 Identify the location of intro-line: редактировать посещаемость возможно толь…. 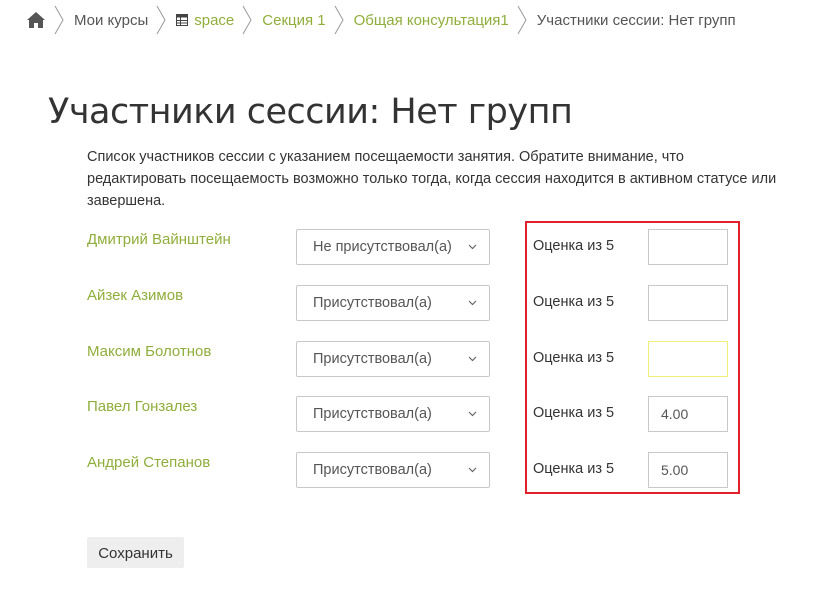
(432, 179).